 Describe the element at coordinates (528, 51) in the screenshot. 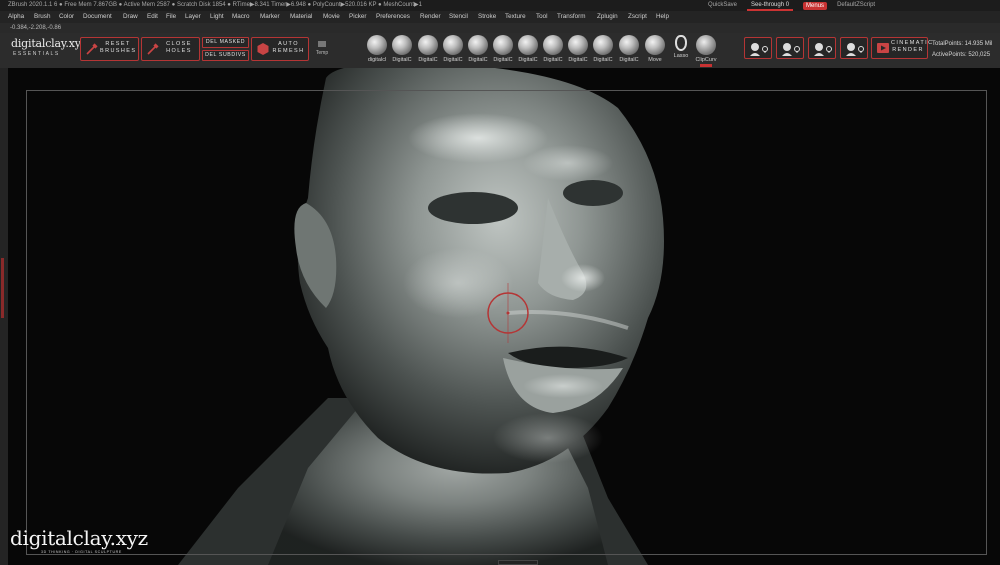

I see `brush-6-digitalc: DigitalC` at that location.